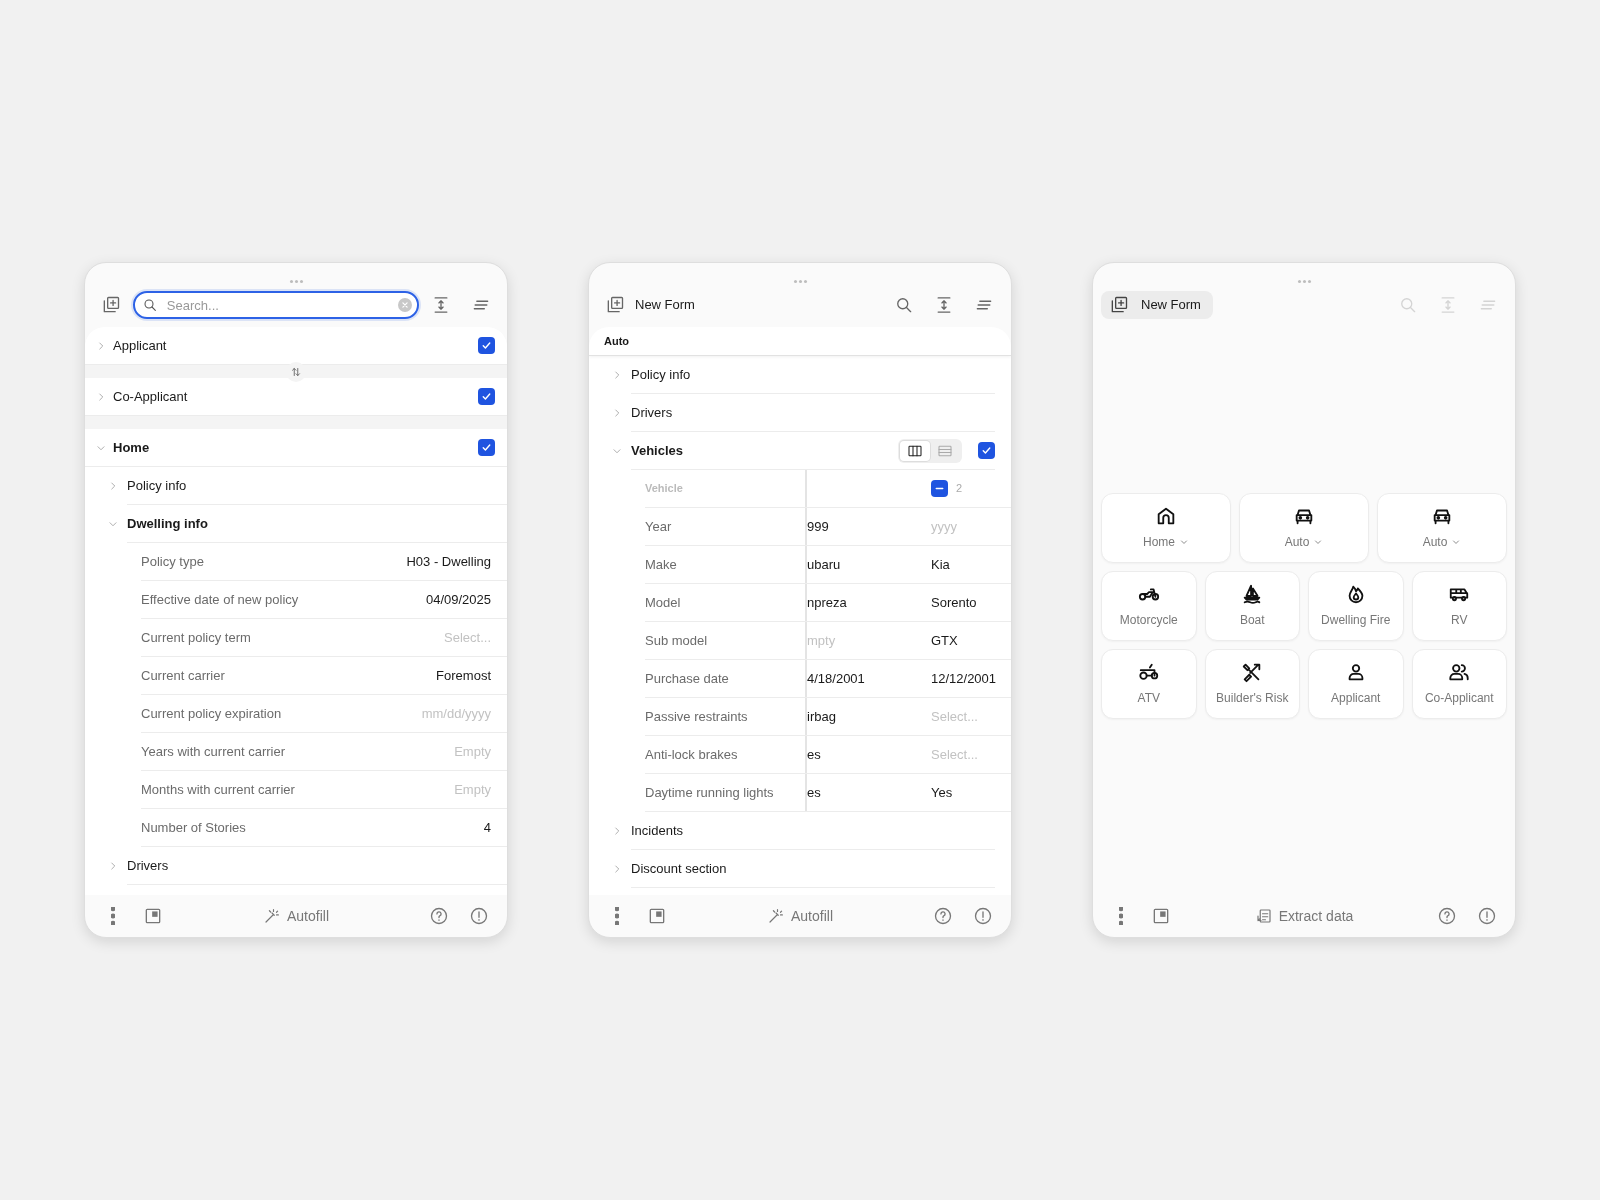 The image size is (1600, 1200). I want to click on field-value: 12/12/2001, so click(964, 678).